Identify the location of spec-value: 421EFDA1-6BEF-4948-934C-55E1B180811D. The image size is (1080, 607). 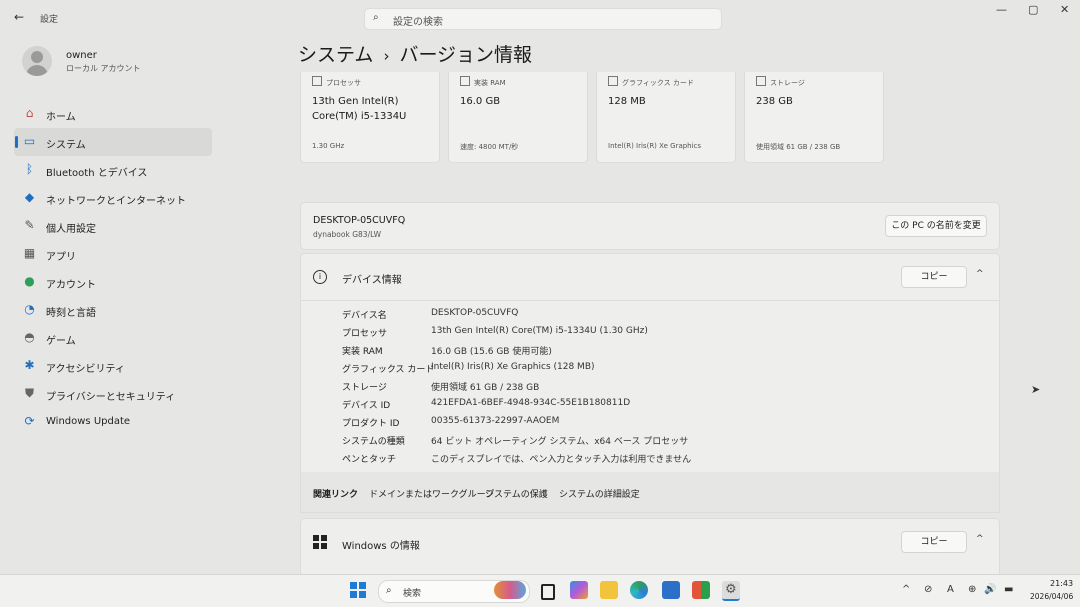
(531, 403).